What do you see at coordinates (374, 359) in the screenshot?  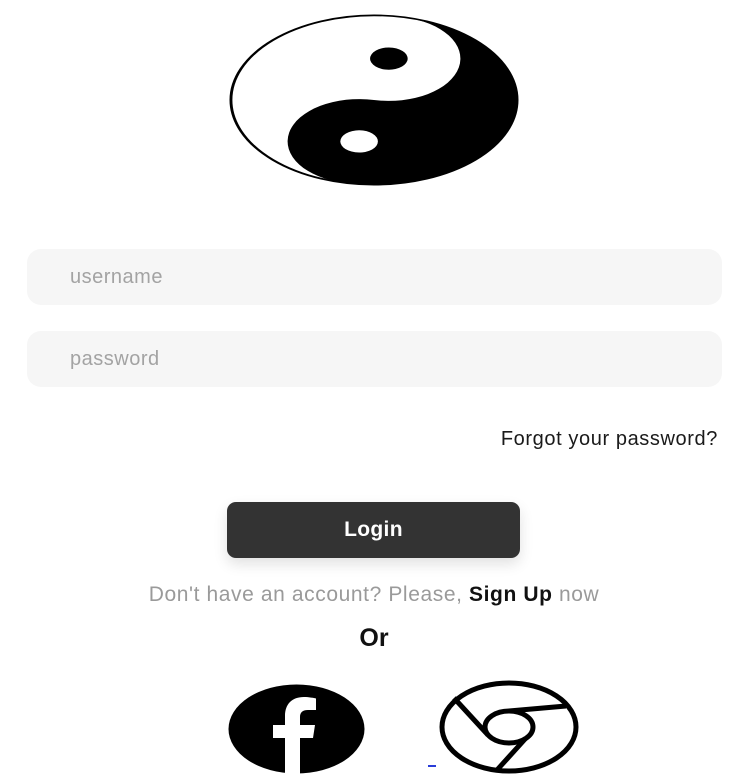 I see `password-input` at bounding box center [374, 359].